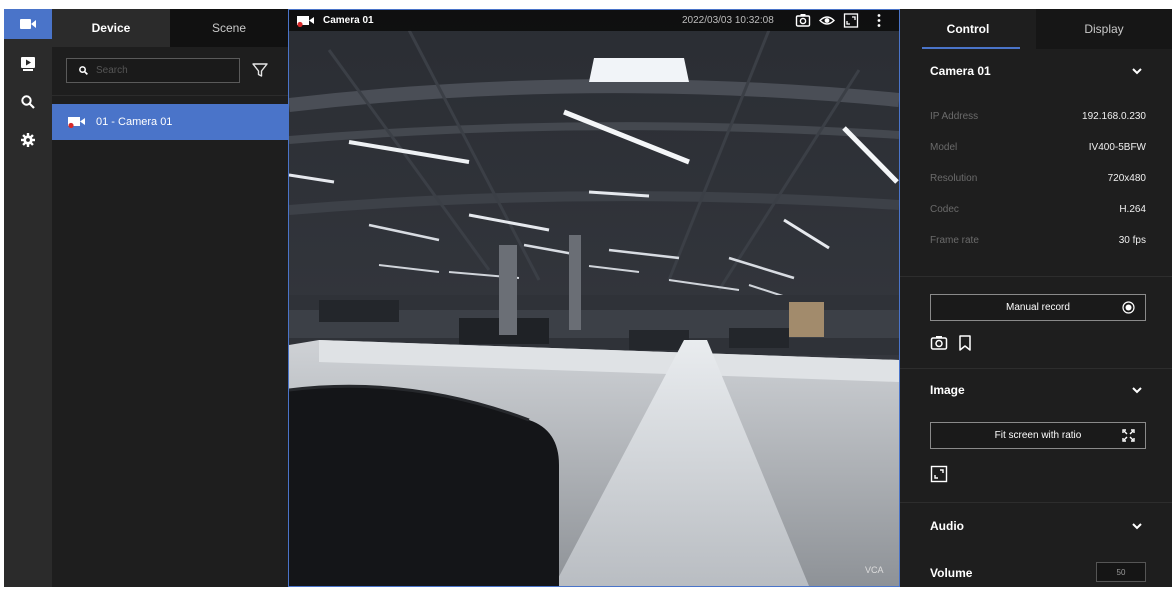 This screenshot has height=590, width=1174. I want to click on info-value: 192.168.0.230, so click(1114, 116).